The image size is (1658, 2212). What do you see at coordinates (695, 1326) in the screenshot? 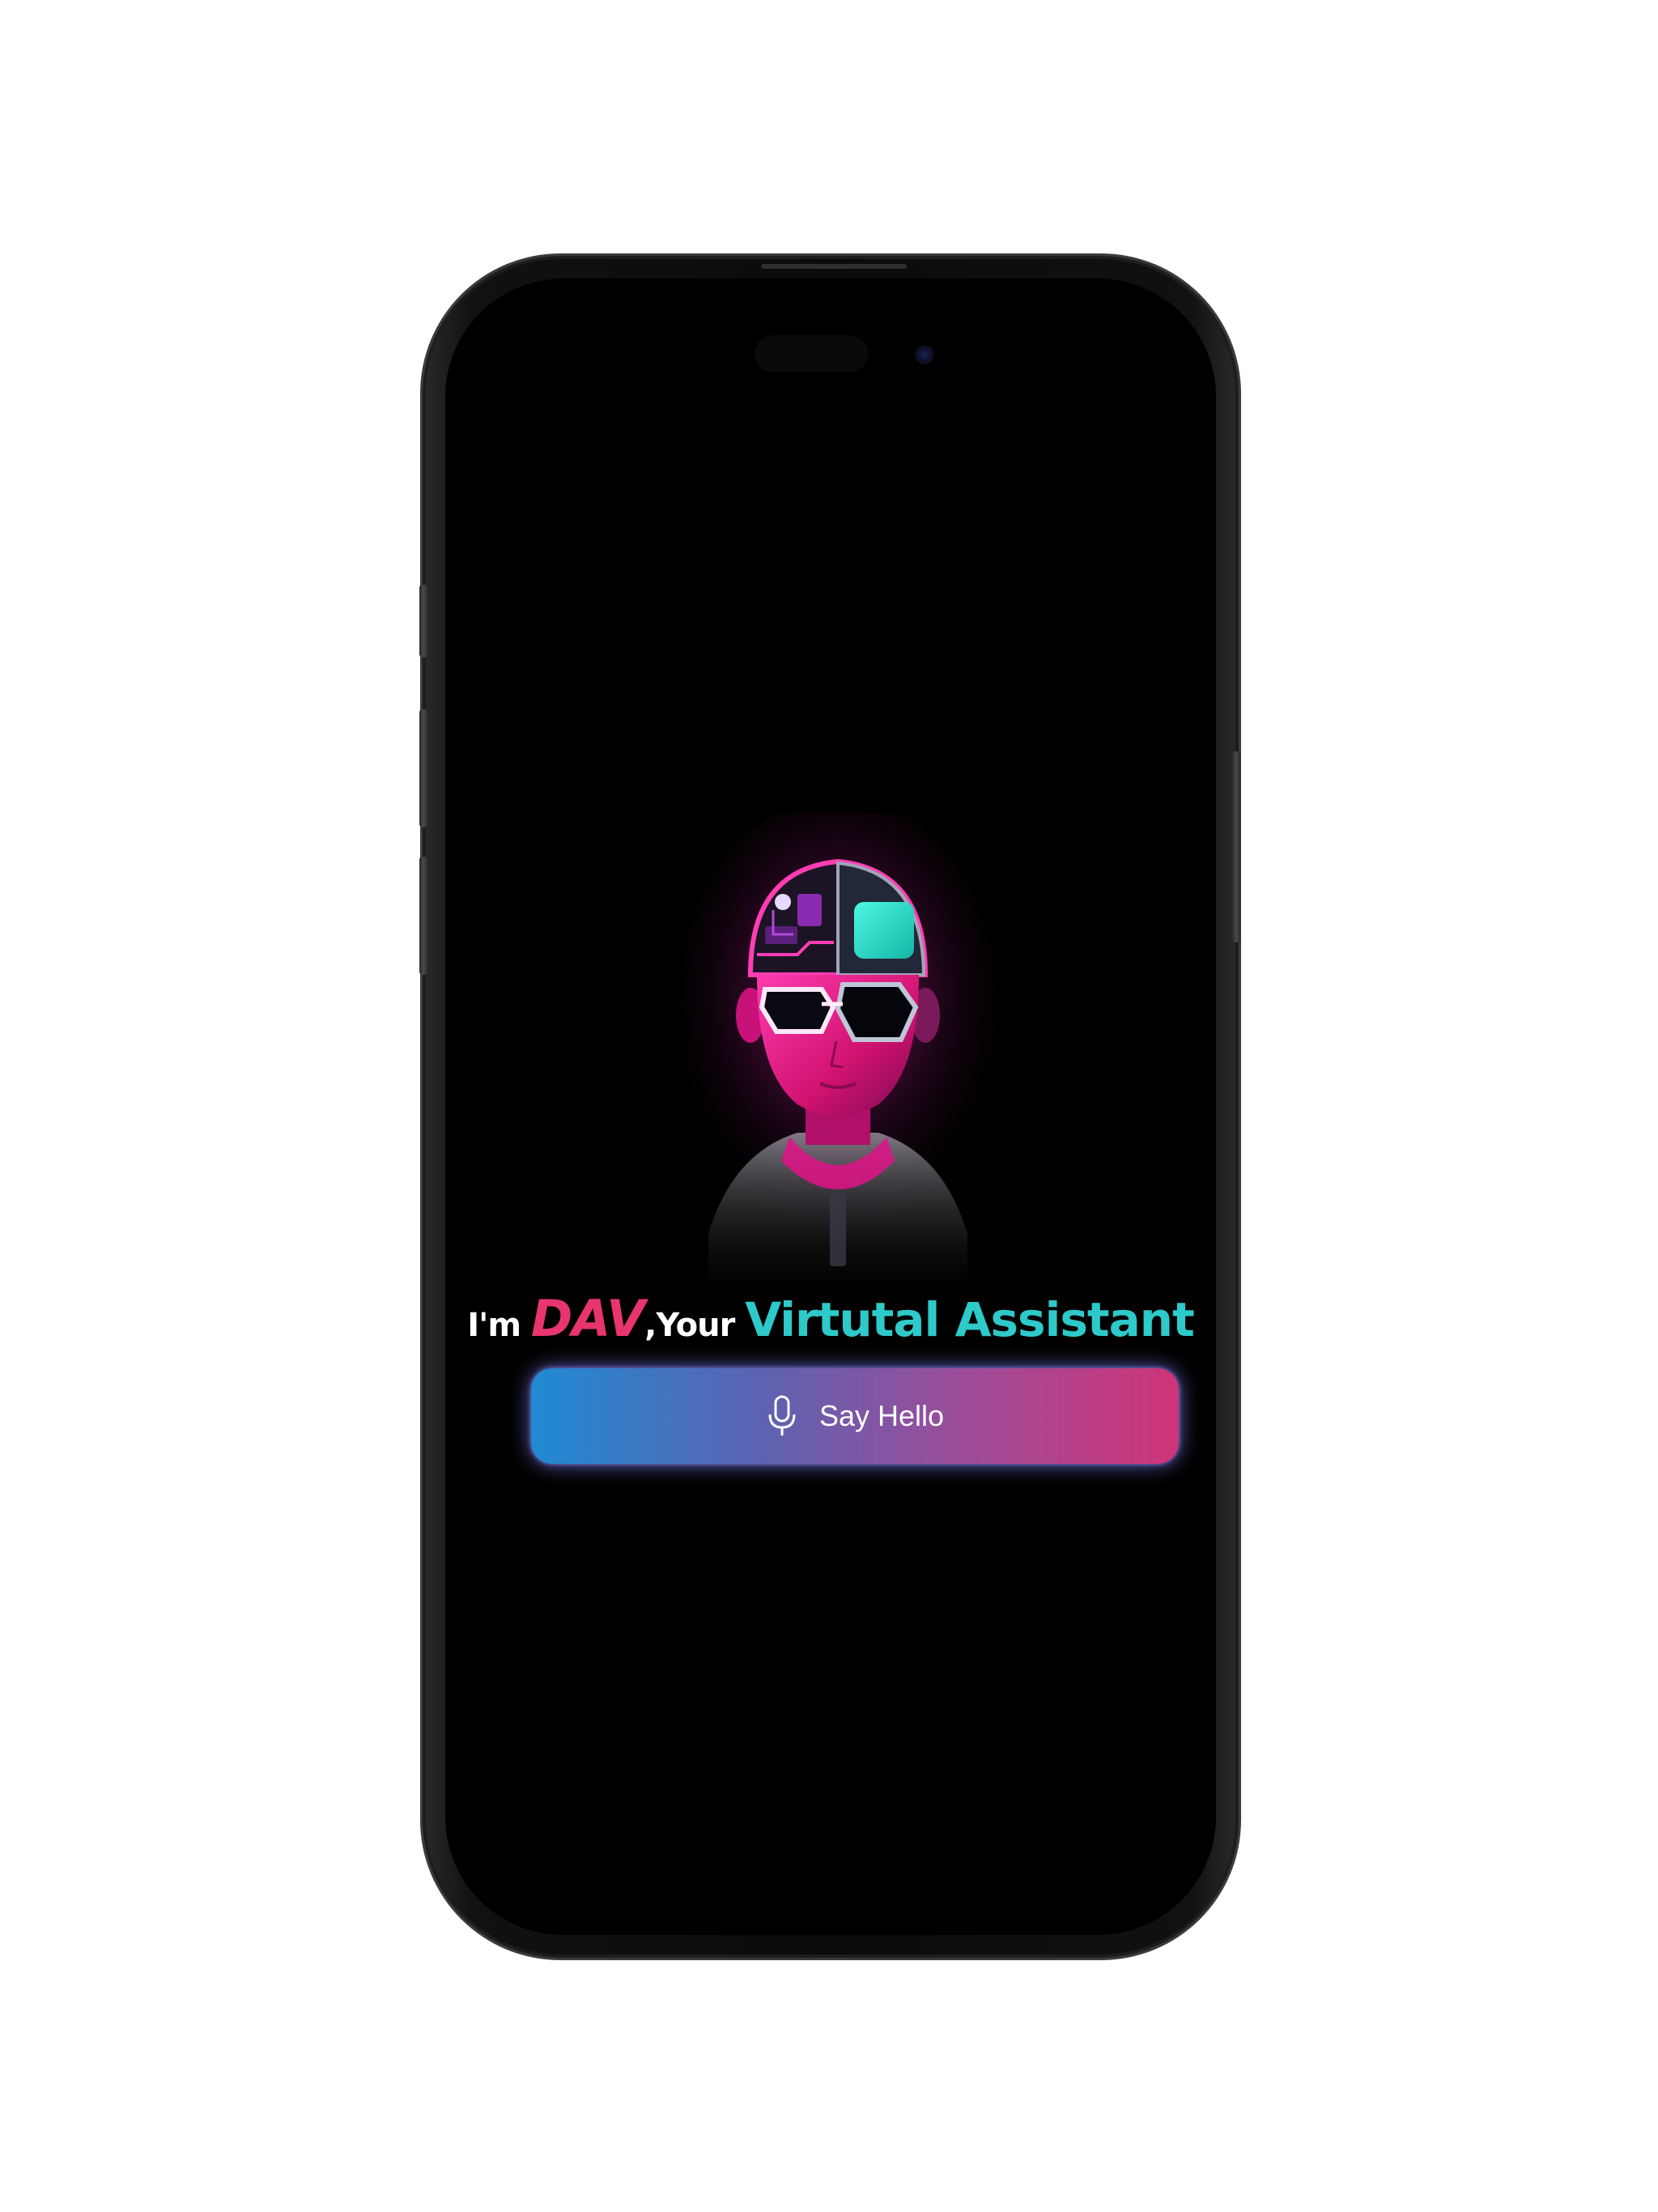
I see `headline-middle: ,Your` at bounding box center [695, 1326].